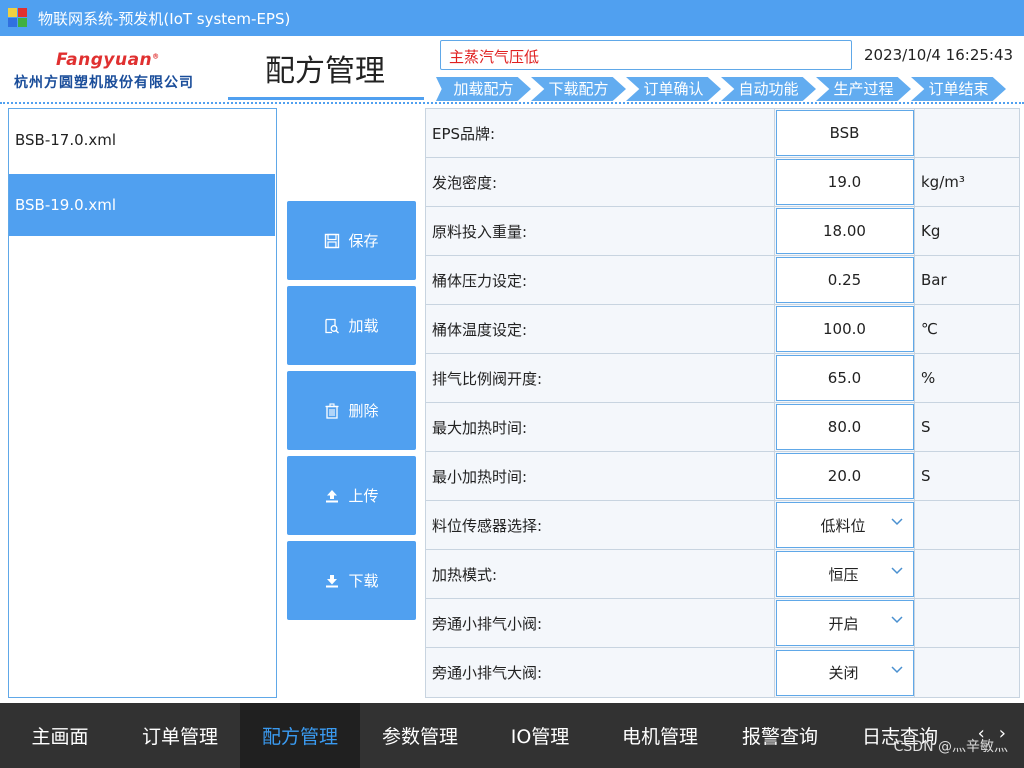 This screenshot has width=1024, height=768. Describe the element at coordinates (844, 280) in the screenshot. I see `pressure-input: 0.25` at that location.